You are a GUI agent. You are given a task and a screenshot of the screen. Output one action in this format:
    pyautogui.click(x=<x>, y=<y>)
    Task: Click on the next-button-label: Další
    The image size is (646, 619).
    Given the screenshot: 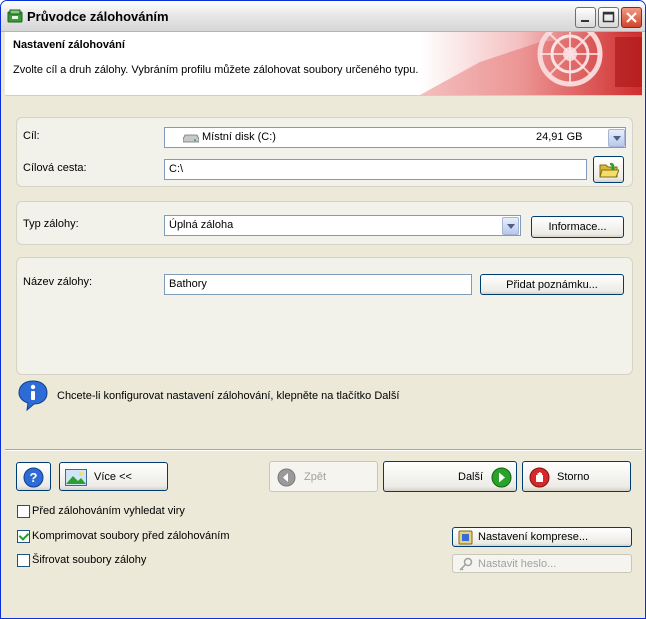 What is the action you would take?
    pyautogui.click(x=471, y=477)
    